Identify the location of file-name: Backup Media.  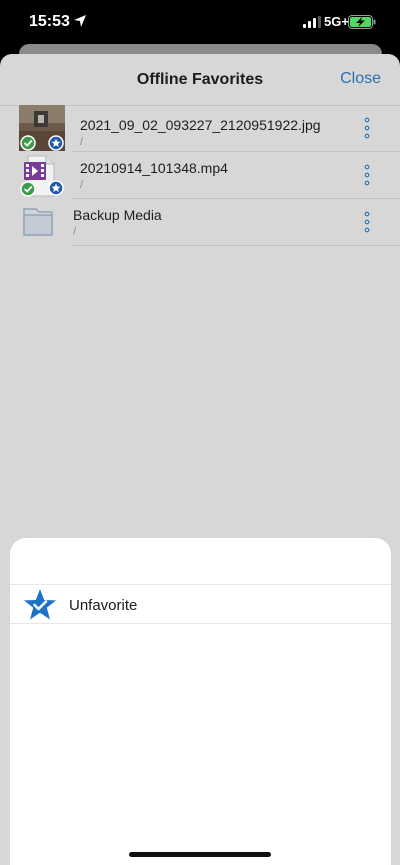
(117, 215).